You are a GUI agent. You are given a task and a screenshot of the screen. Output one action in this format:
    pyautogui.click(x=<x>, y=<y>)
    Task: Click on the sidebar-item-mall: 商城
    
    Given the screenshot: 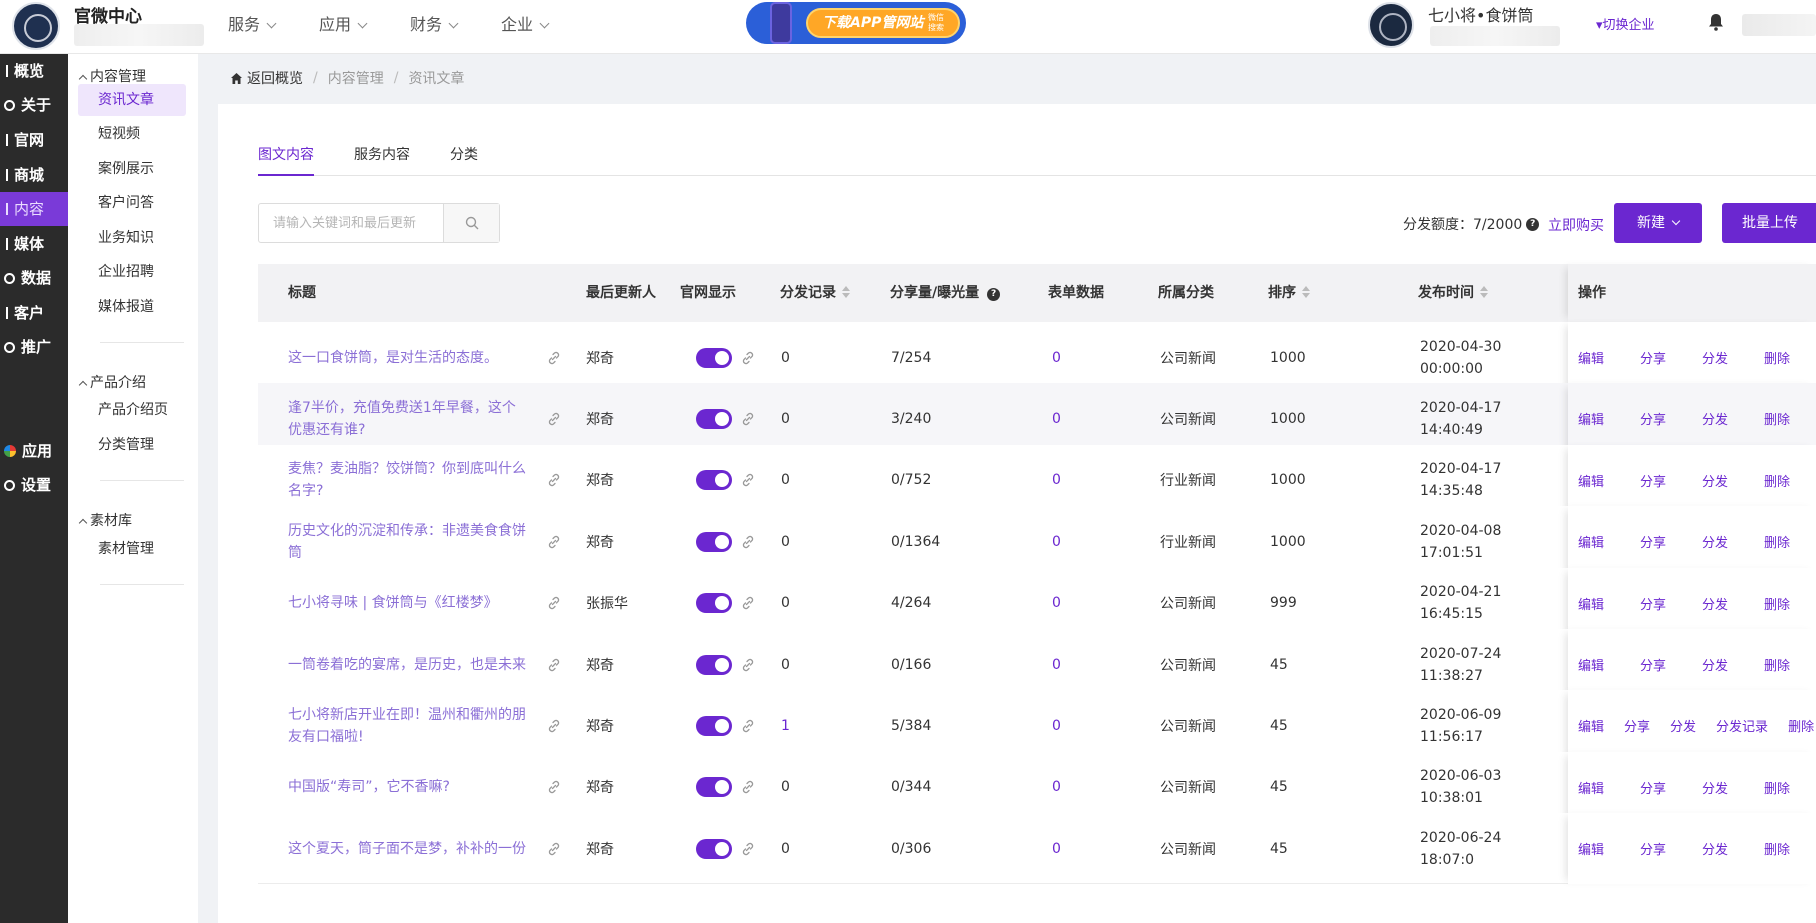 What is the action you would take?
    pyautogui.click(x=34, y=175)
    